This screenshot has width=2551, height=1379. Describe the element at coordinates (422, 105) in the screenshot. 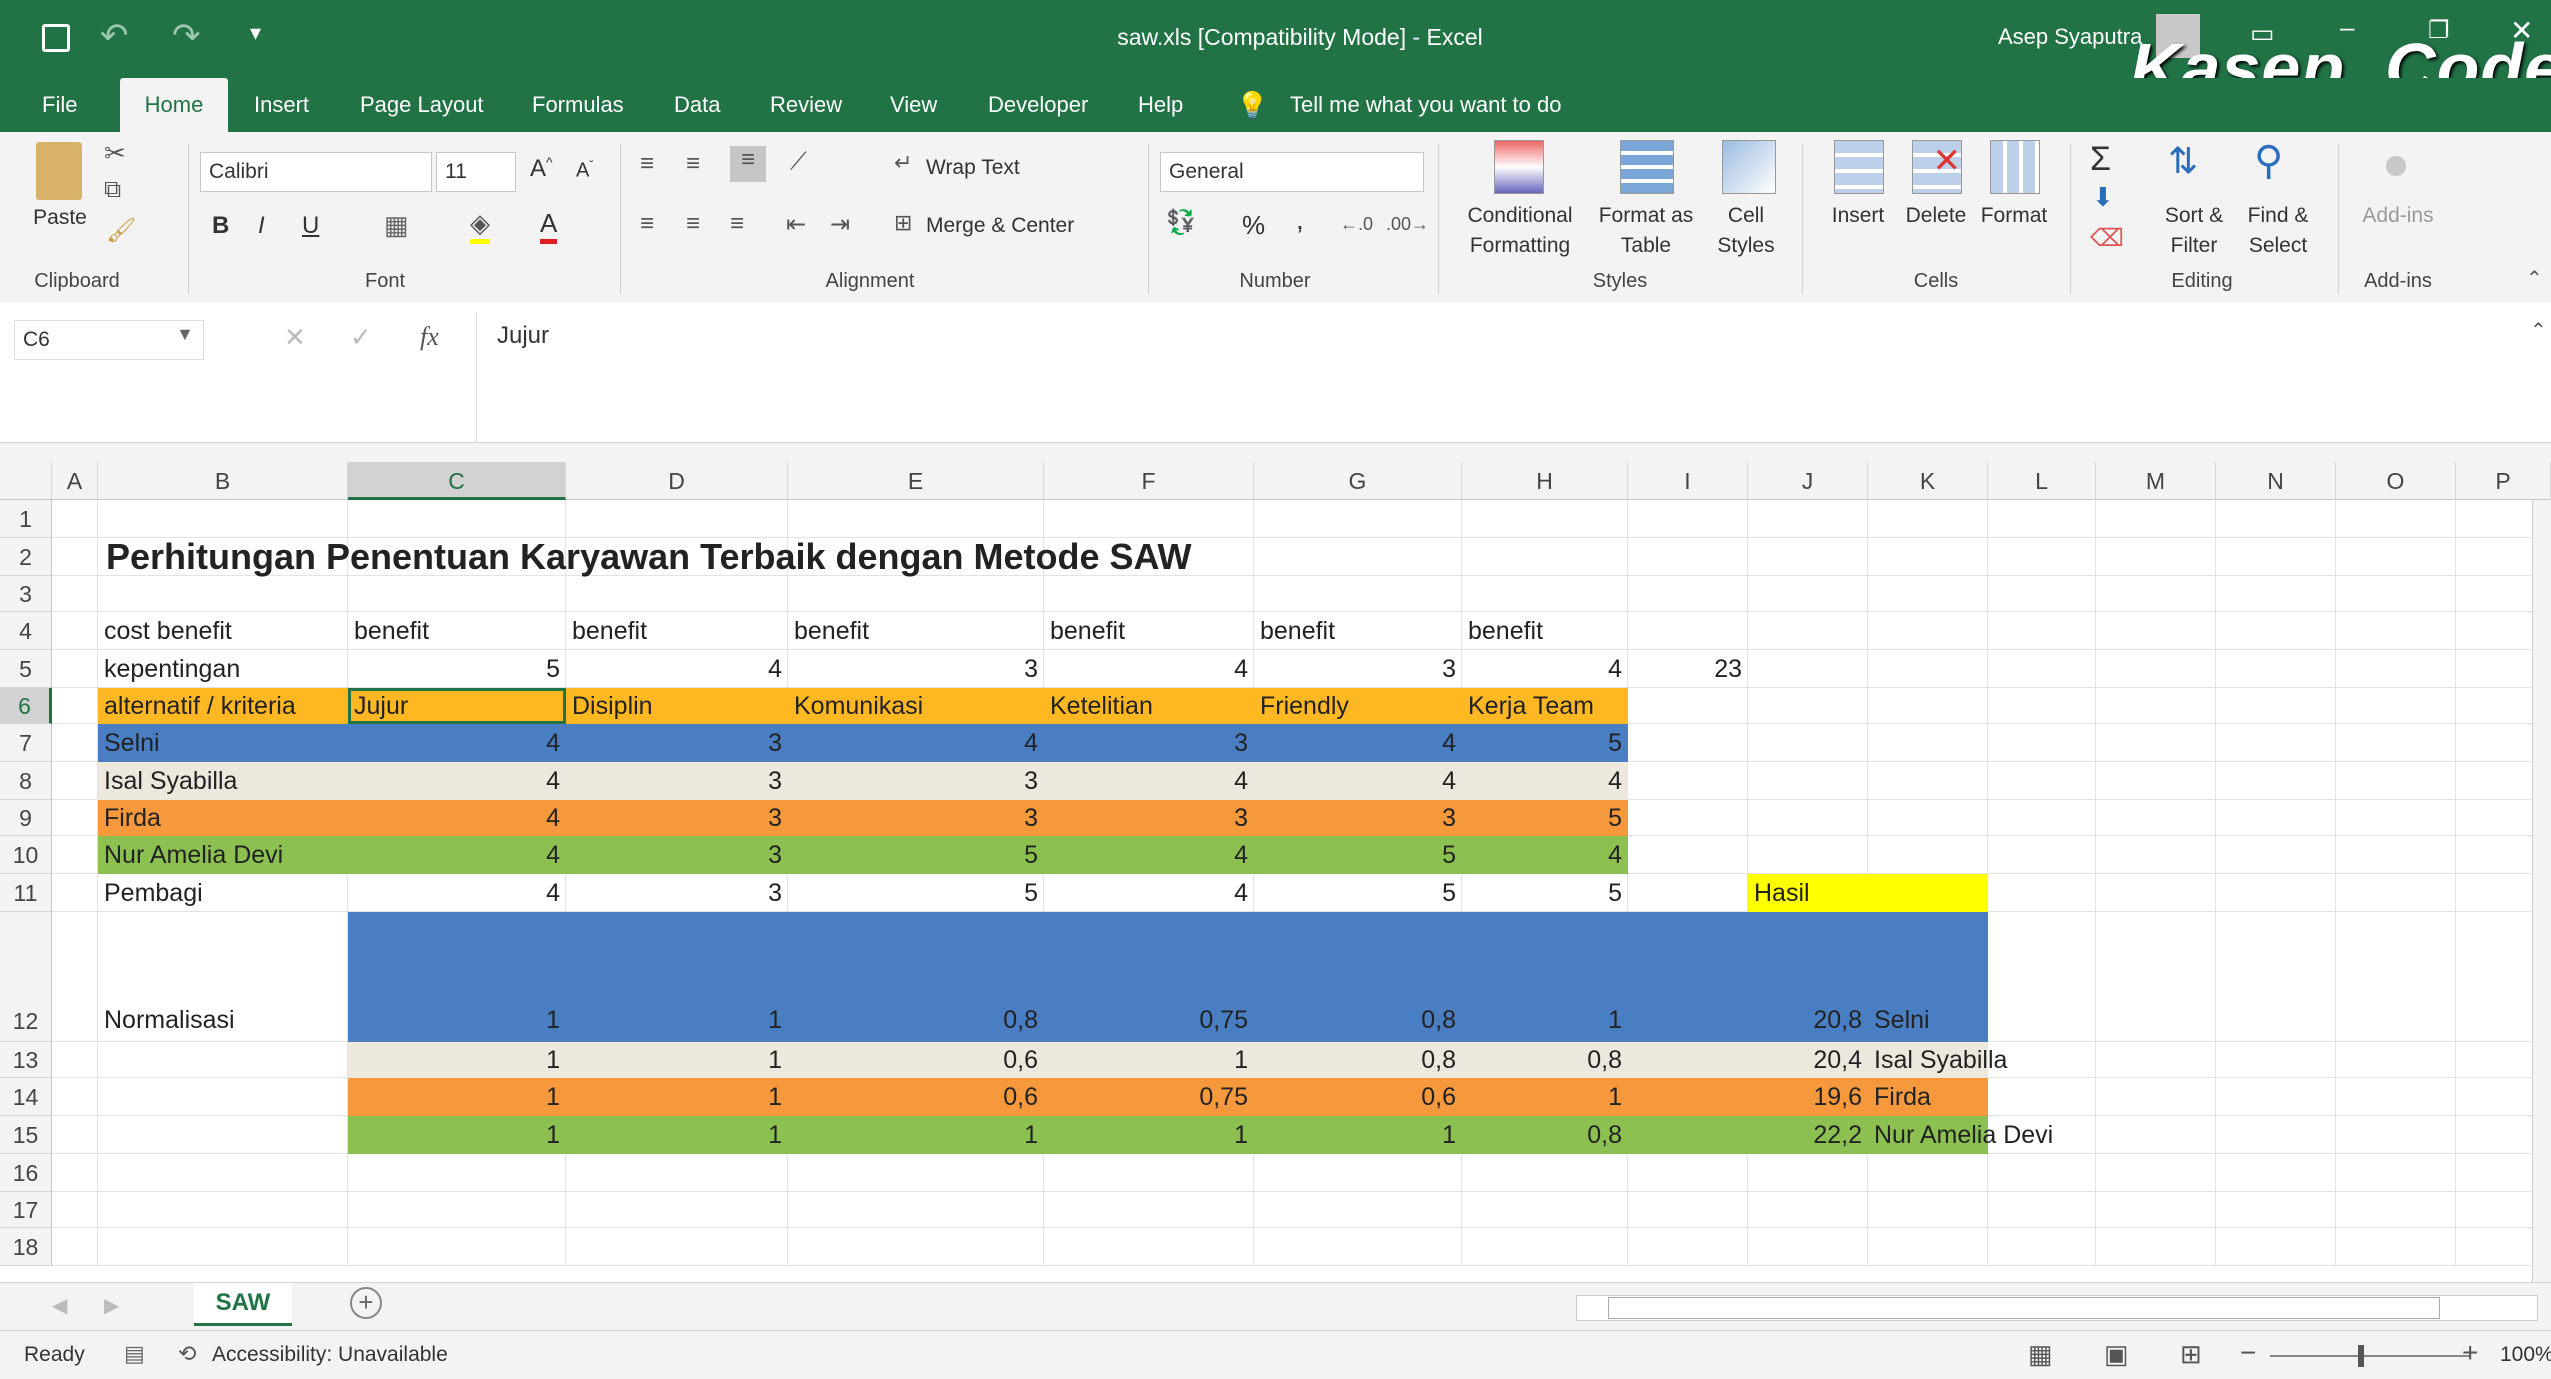

I see `tab-page-layout: Page Layout` at that location.